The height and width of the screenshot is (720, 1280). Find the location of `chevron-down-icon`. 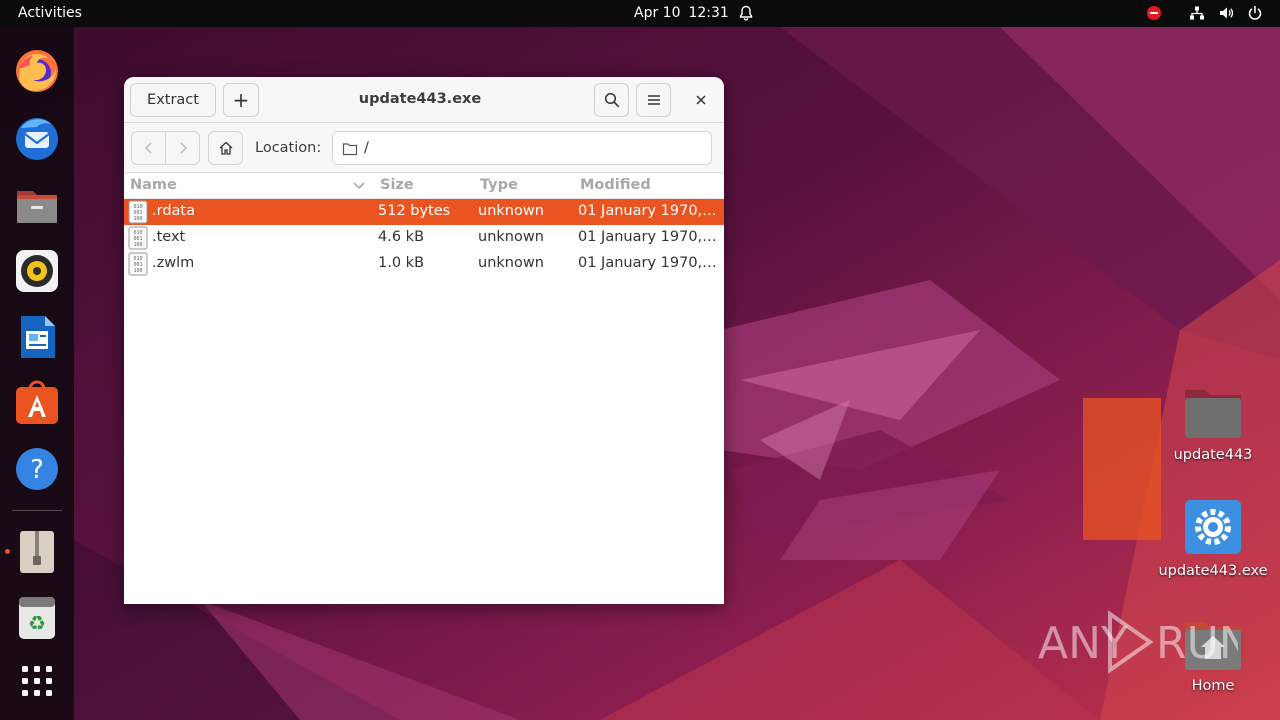

chevron-down-icon is located at coordinates (359, 186).